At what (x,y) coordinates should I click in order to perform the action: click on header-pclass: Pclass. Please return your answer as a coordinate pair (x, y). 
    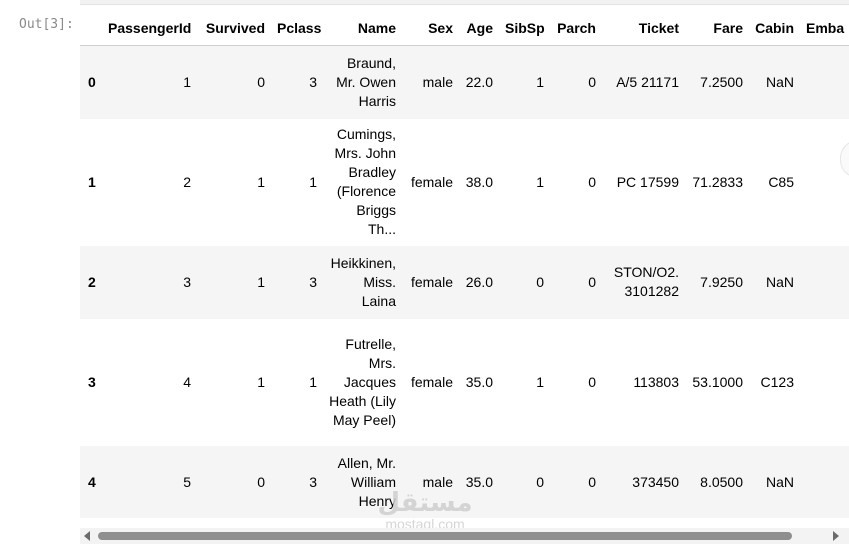
    Looking at the image, I should click on (298, 29).